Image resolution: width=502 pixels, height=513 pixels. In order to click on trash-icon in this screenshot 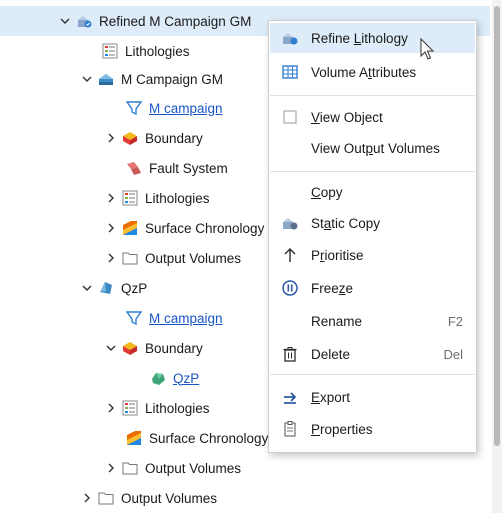, I will do `click(290, 354)`.